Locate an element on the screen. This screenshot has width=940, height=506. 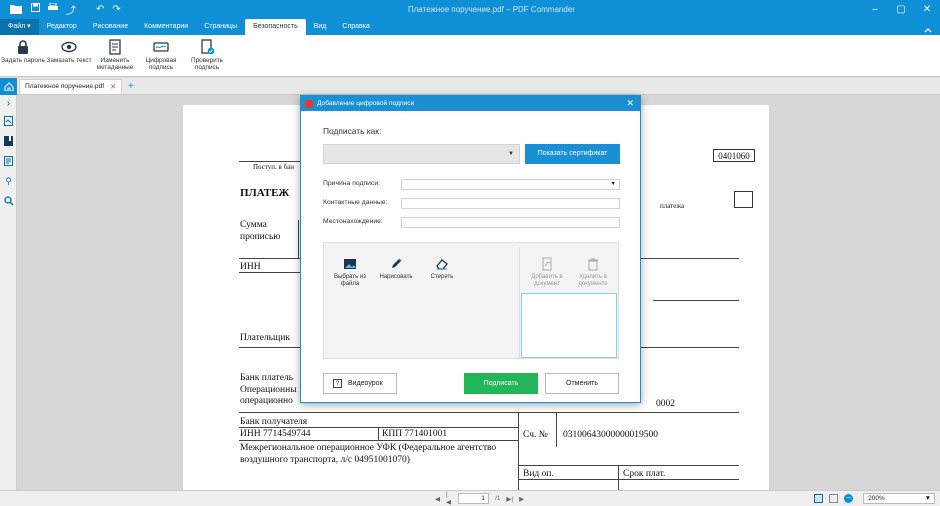
cancel-button: Отменить is located at coordinates (582, 383).